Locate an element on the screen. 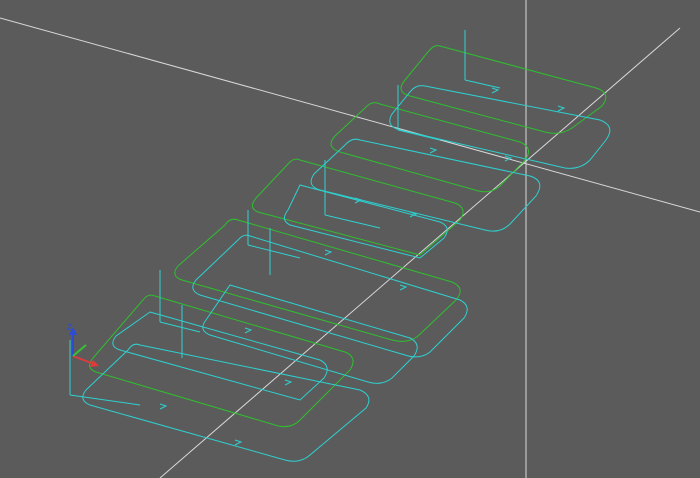  toolpath-1b is located at coordinates (425, 185).